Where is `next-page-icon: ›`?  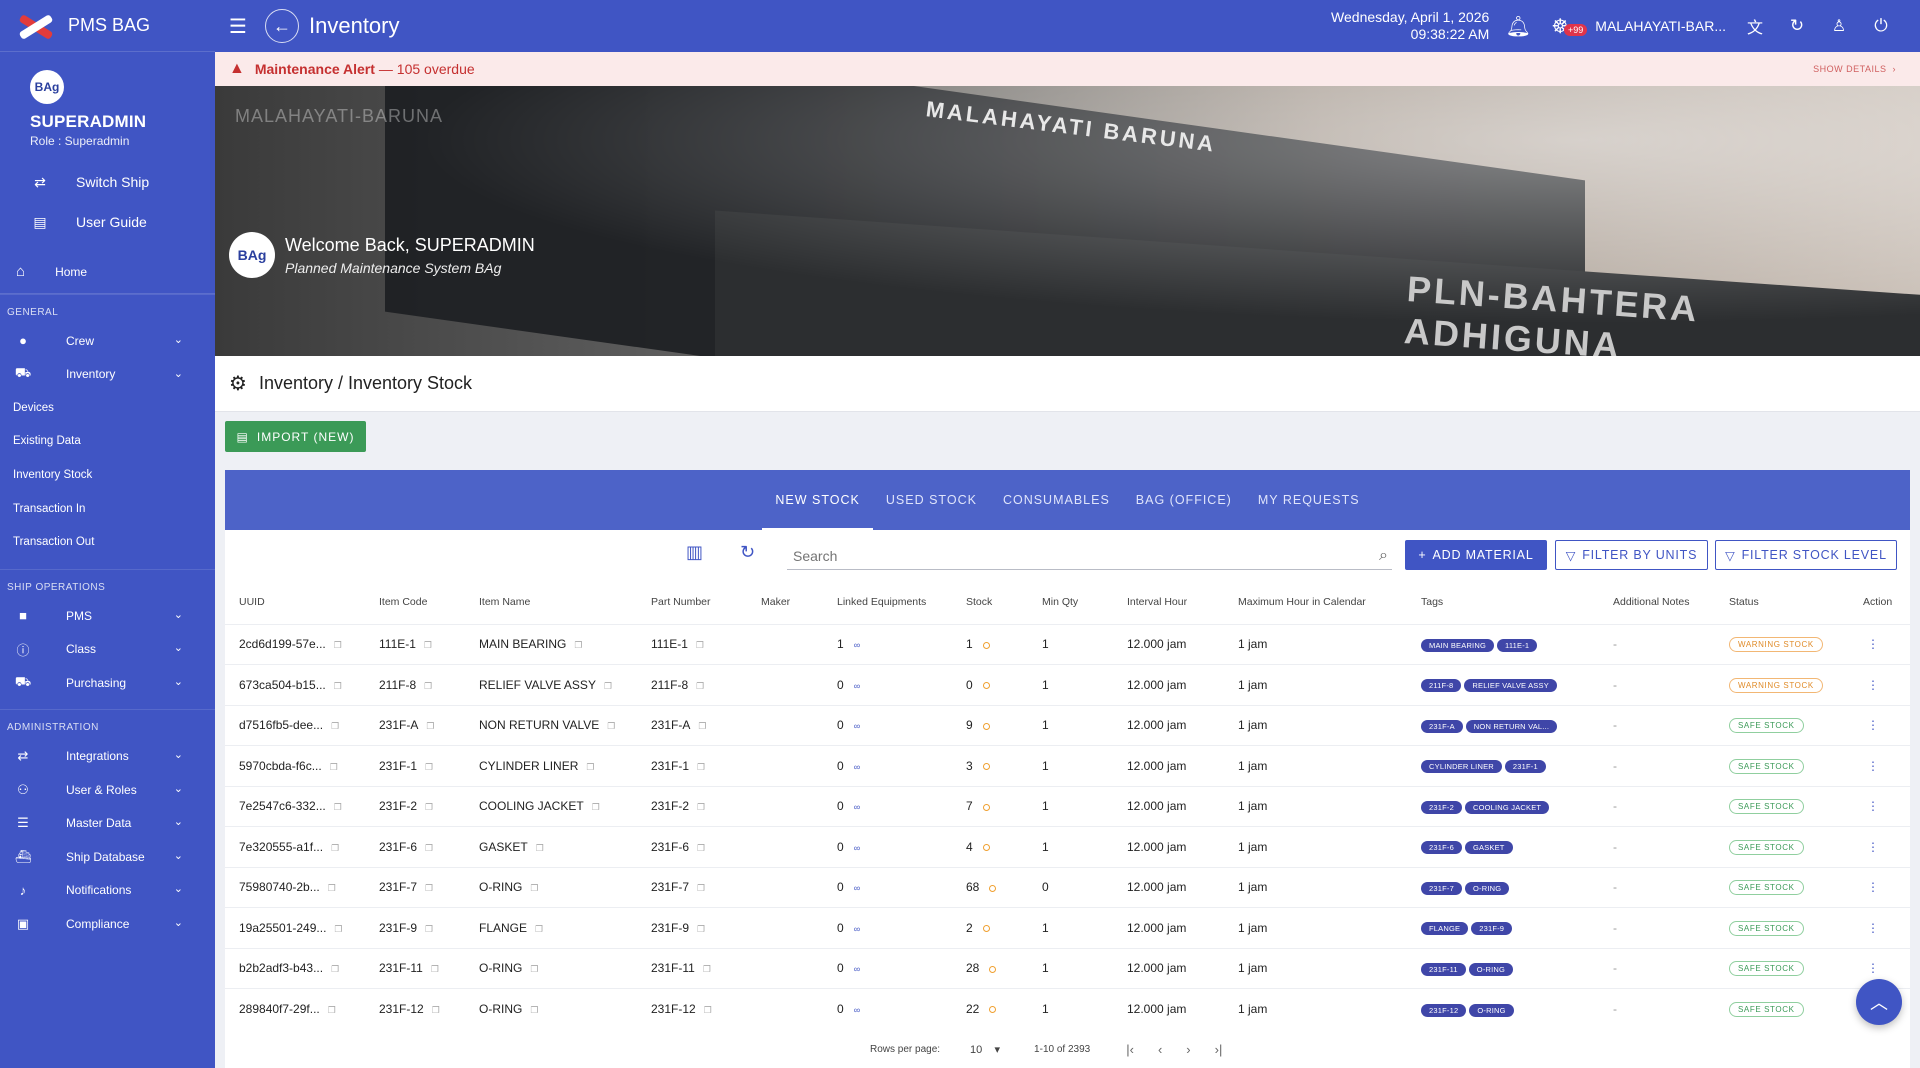
next-page-icon: › is located at coordinates (1188, 1049).